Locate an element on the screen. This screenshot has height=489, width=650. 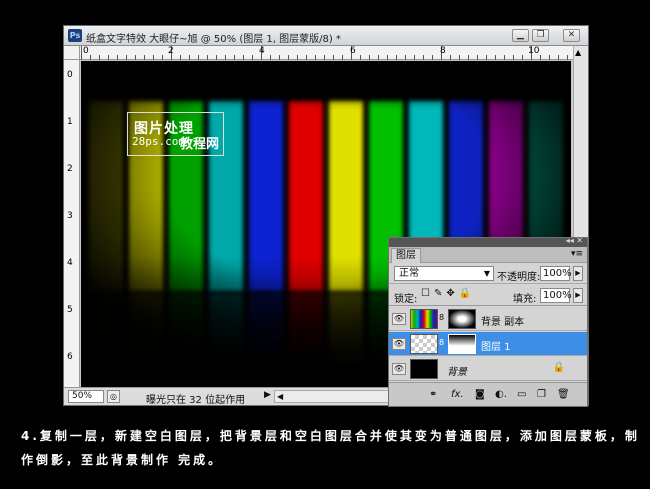
group-icon: ▭ is located at coordinates (521, 394).